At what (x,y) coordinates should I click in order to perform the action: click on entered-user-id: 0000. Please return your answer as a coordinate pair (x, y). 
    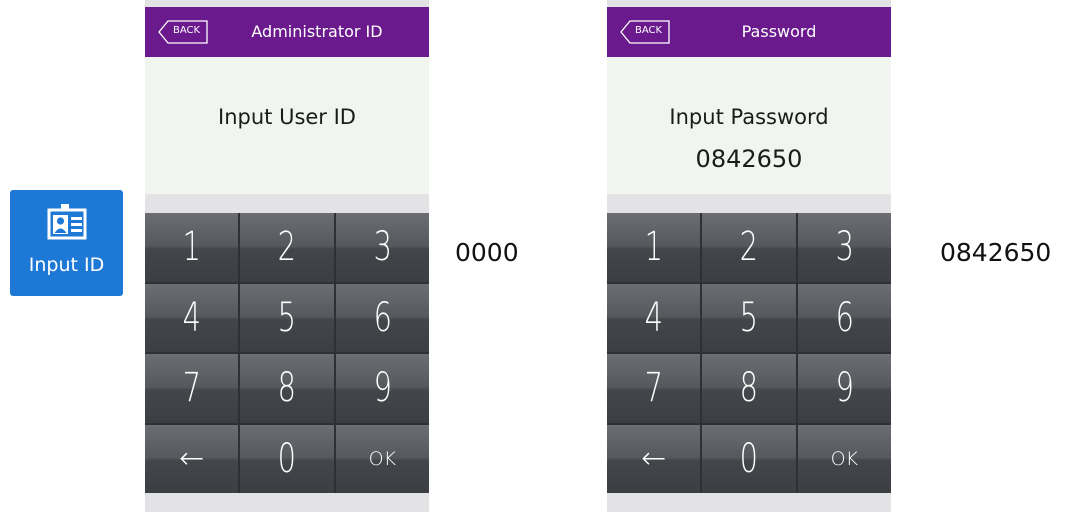
    Looking at the image, I should click on (487, 252).